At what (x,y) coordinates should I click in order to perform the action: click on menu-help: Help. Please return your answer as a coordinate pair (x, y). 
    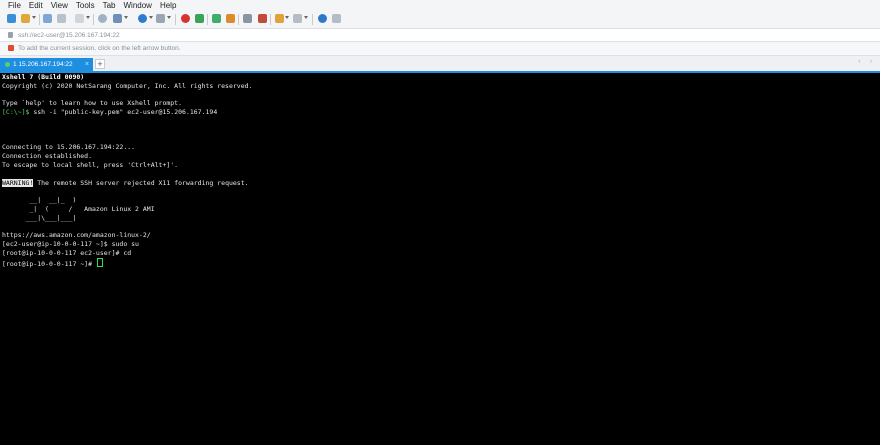
    Looking at the image, I should click on (168, 5).